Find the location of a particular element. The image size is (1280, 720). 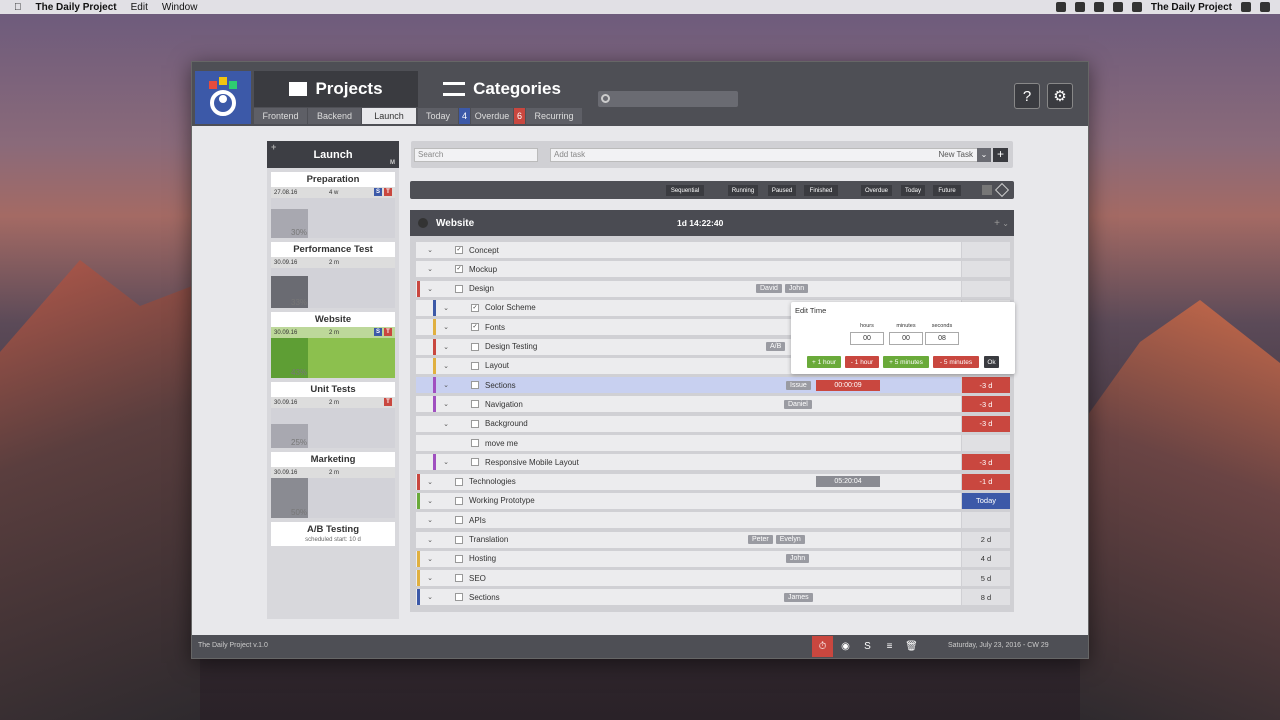

task-tag: A/B is located at coordinates (776, 346).